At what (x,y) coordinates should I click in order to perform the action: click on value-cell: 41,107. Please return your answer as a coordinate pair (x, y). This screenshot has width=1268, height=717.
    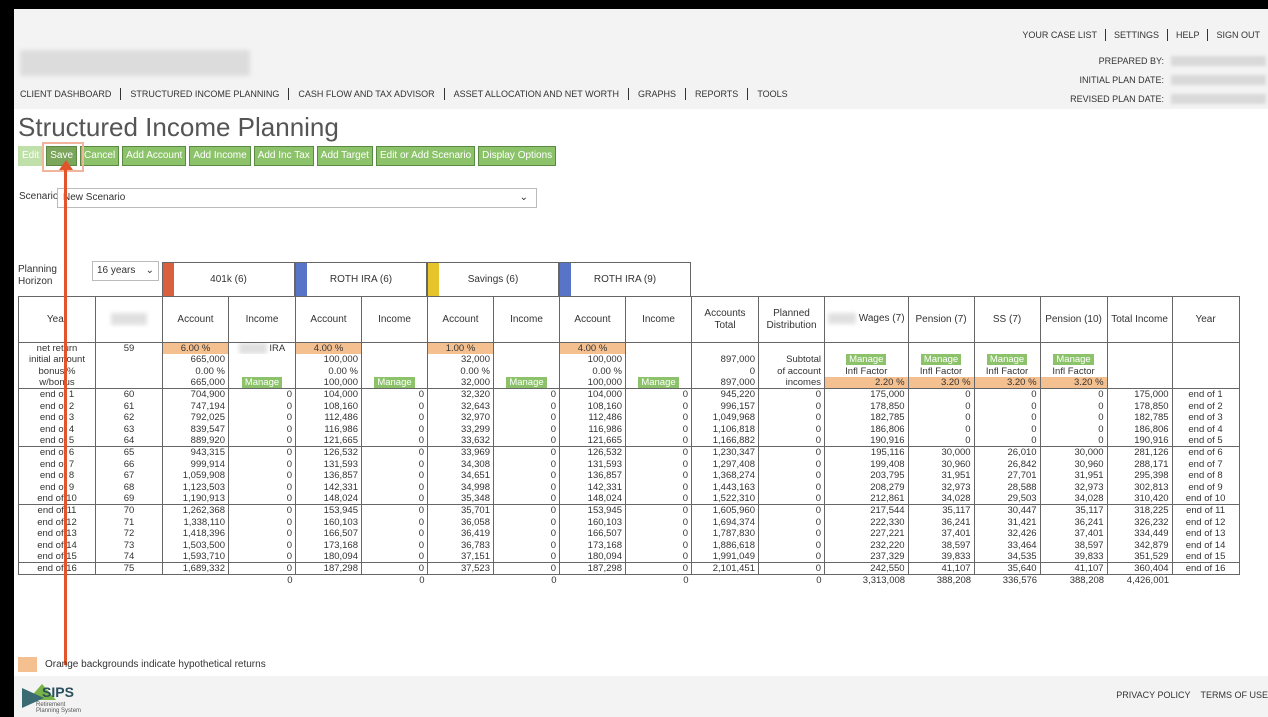
    Looking at the image, I should click on (941, 569).